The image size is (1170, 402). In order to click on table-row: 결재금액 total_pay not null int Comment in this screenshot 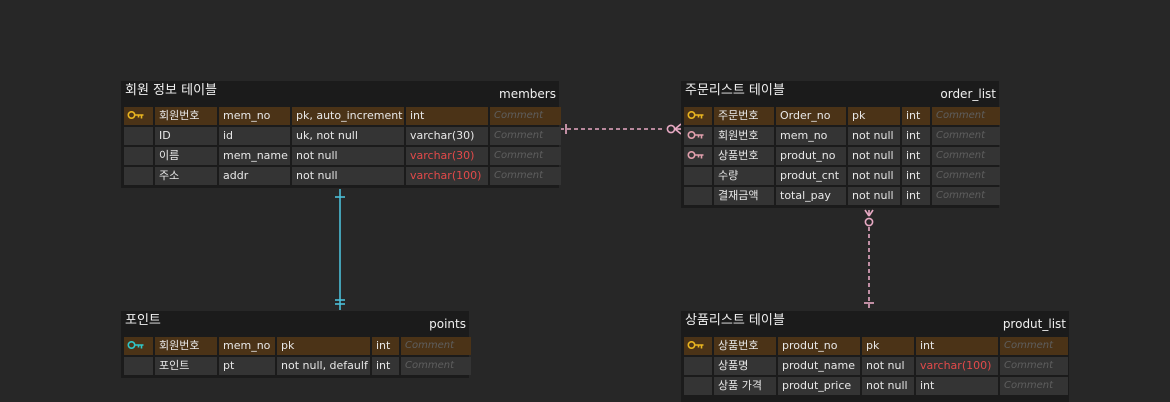, I will do `click(842, 196)`.